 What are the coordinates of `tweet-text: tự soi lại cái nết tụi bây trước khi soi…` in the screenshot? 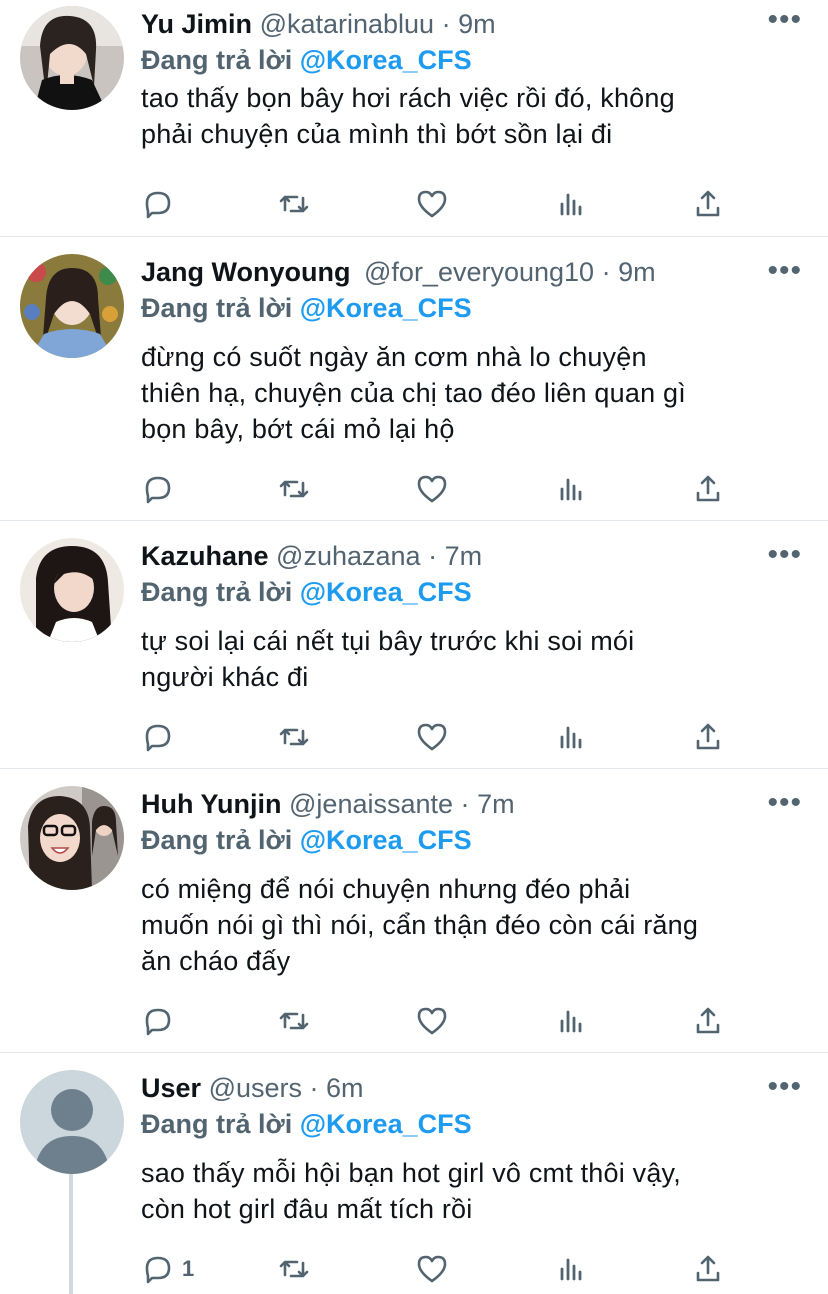 It's located at (476, 659).